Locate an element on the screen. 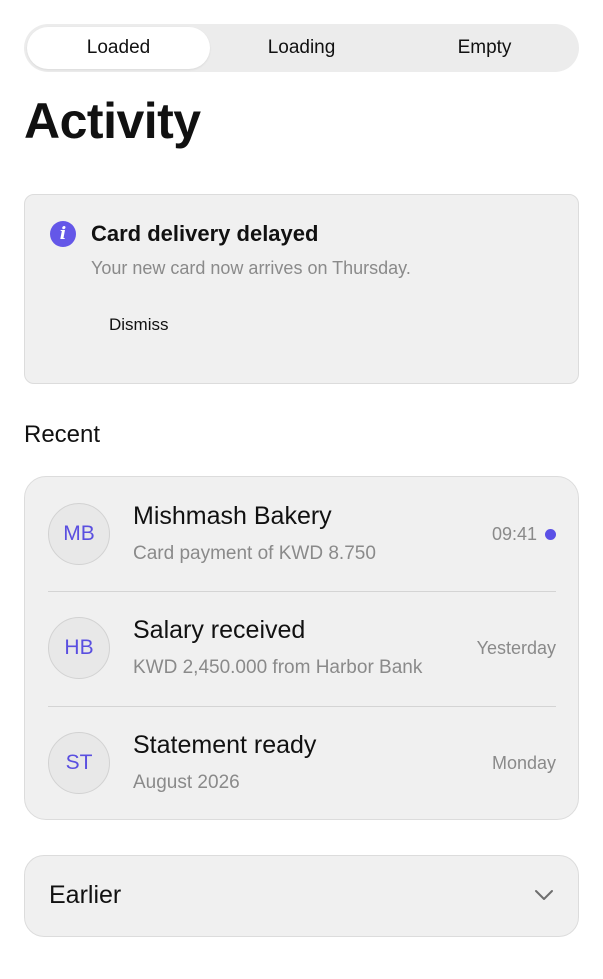 This screenshot has height=979, width=603. segment-loading: Loading is located at coordinates (301, 48).